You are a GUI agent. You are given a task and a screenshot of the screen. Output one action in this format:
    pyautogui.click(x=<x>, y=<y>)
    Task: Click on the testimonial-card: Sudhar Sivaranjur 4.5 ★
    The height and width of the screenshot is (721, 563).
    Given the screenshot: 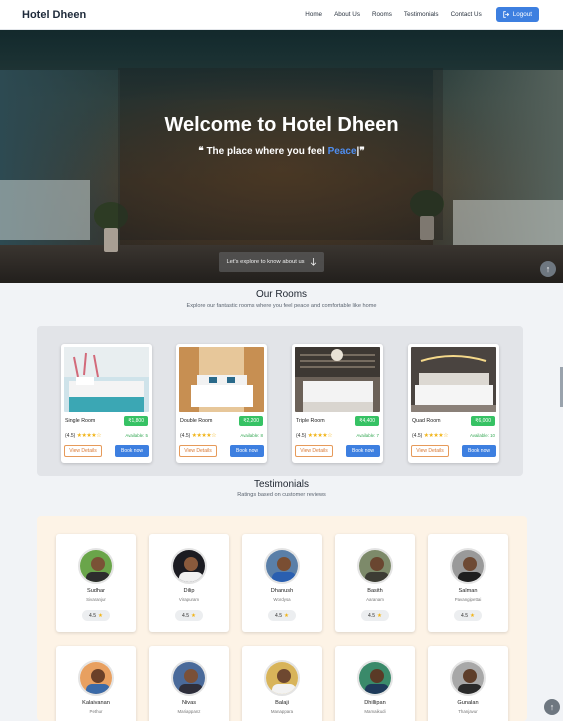 What is the action you would take?
    pyautogui.click(x=96, y=583)
    